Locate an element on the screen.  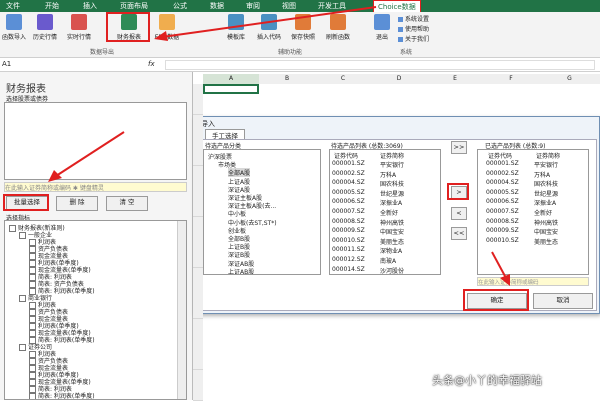
menu-file: 文件 is located at coordinates (13, 6).